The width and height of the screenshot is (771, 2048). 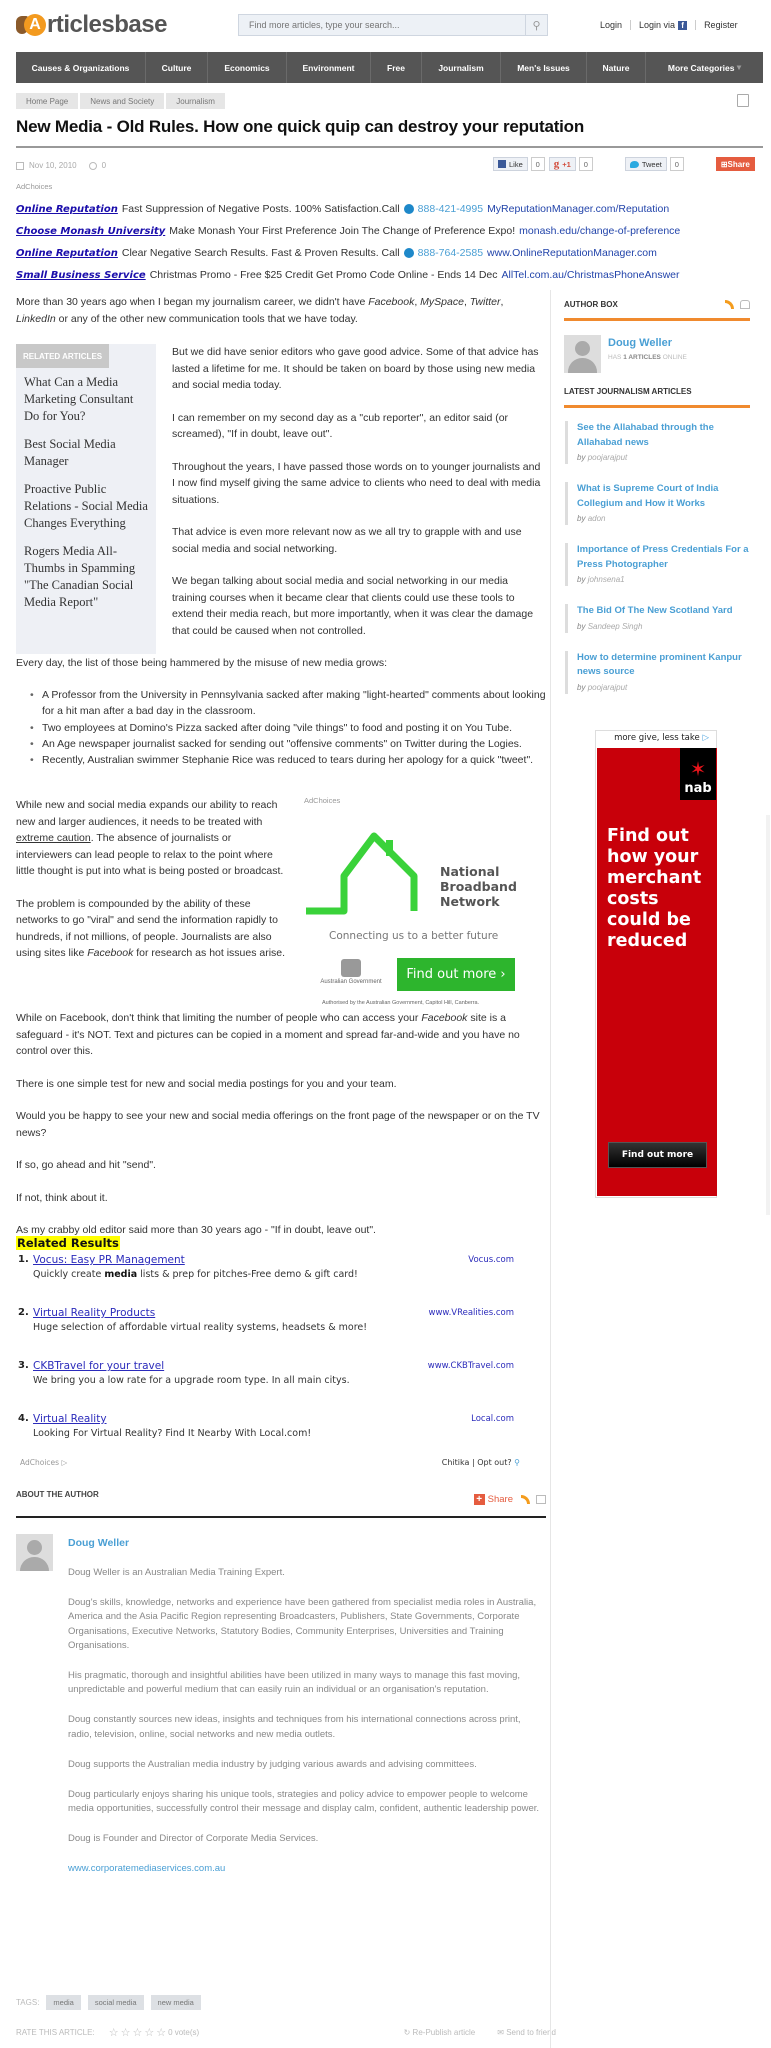 I want to click on share-link: Share, so click(x=500, y=1499).